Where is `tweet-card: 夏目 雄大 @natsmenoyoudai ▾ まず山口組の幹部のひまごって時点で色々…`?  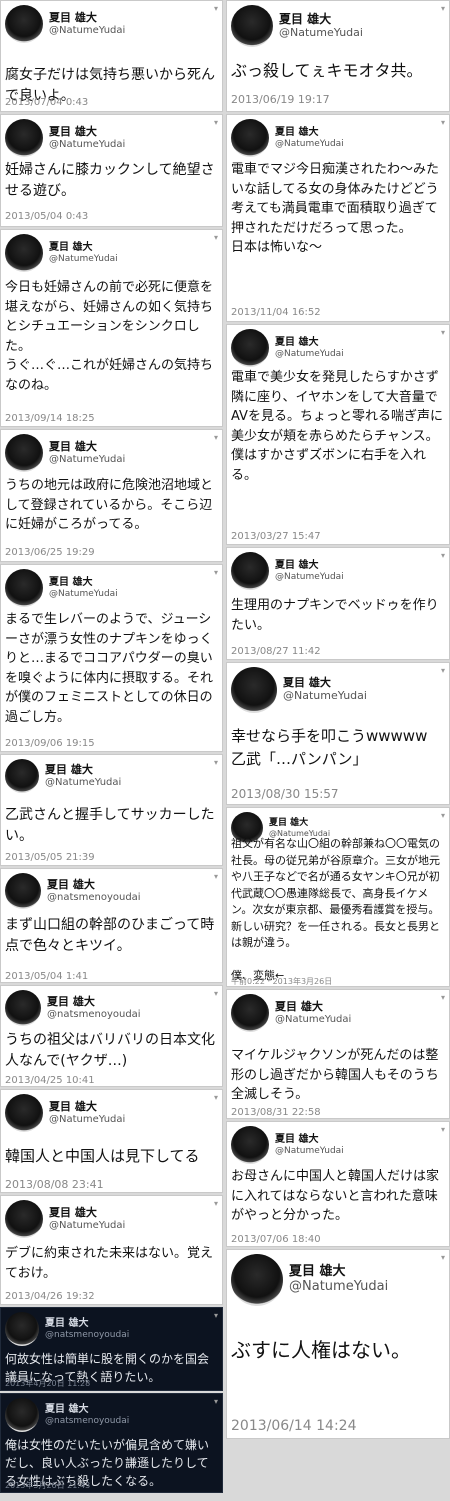
tweet-card: 夏目 雄大 @natsmenoyoudai ▾ まず山口組の幹部のひまごって時点で色々… is located at coordinates (111, 925).